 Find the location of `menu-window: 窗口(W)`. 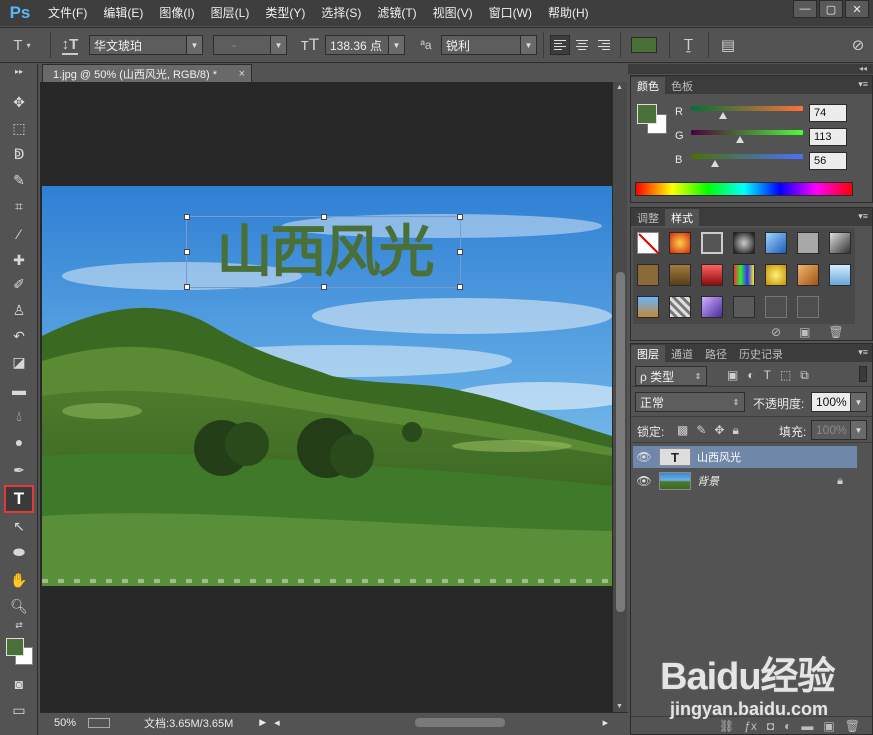

menu-window: 窗口(W) is located at coordinates (510, 13).